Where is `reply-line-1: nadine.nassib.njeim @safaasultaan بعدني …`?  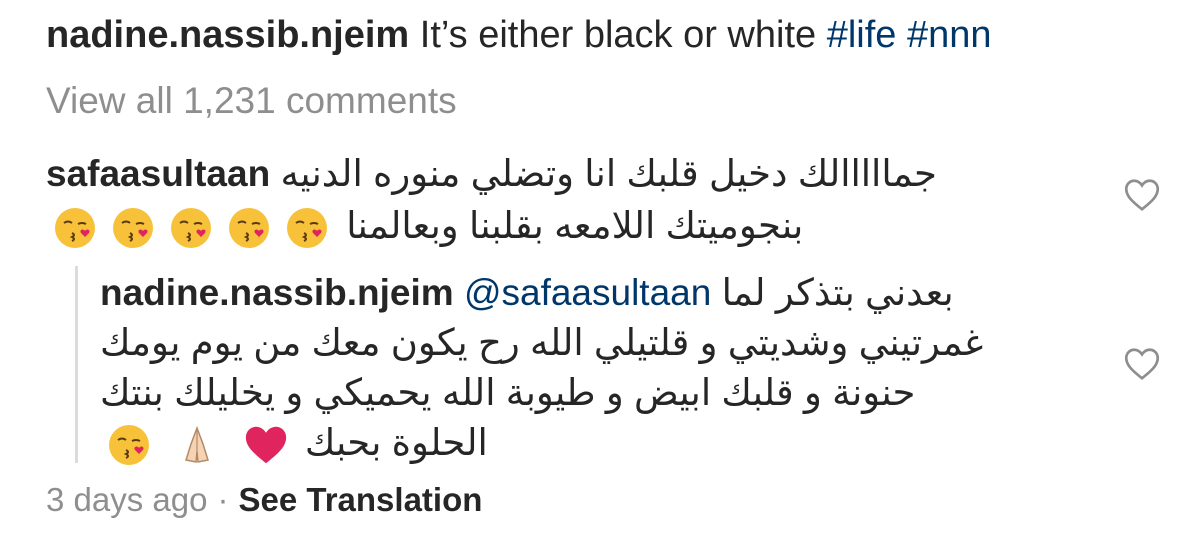 reply-line-1: nadine.nassib.njeim @safaasultaan بعدني … is located at coordinates (570, 293).